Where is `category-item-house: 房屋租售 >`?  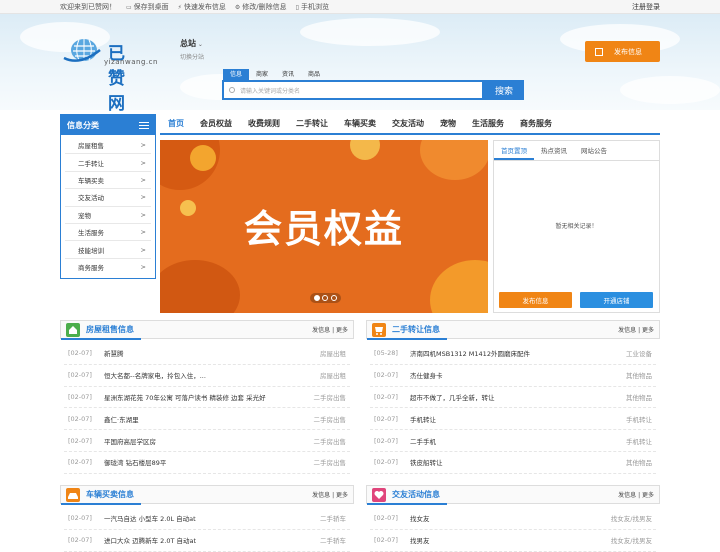 category-item-house: 房屋租售 > is located at coordinates (108, 146).